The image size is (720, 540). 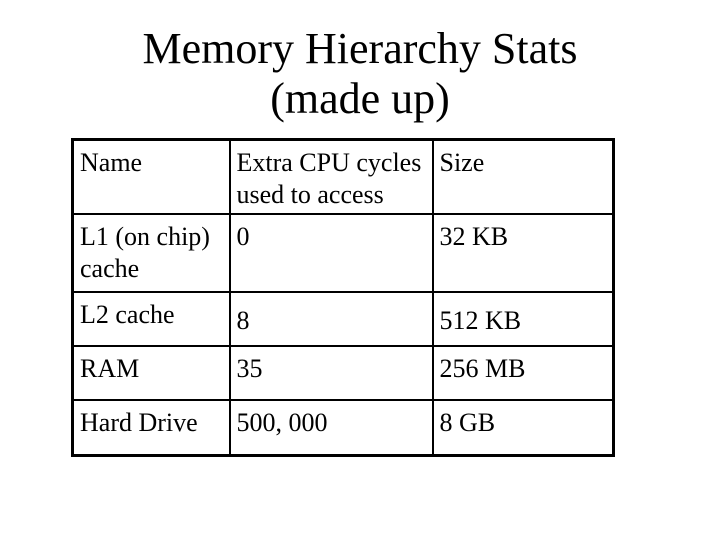 I want to click on cell-cpu-cycles: 35, so click(x=331, y=373).